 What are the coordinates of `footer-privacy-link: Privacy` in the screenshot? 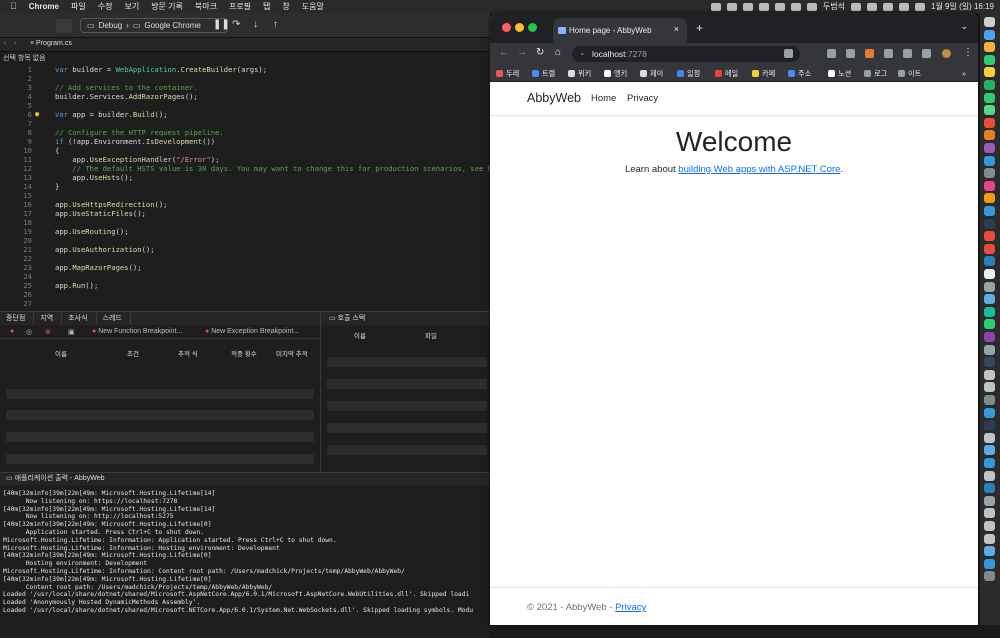 It's located at (630, 607).